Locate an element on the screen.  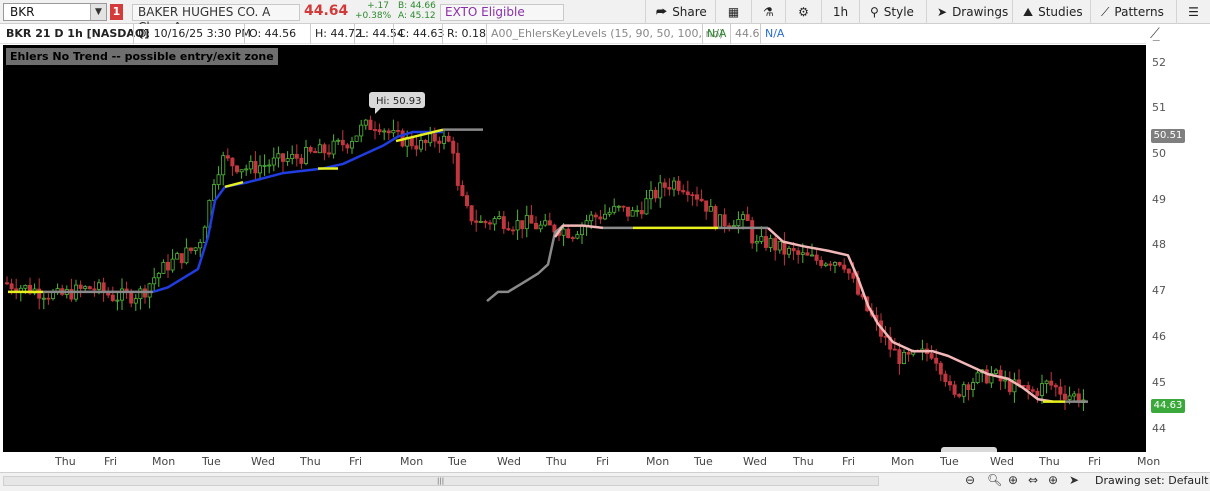
crosshair-icon: ⊕ is located at coordinates (1053, 480).